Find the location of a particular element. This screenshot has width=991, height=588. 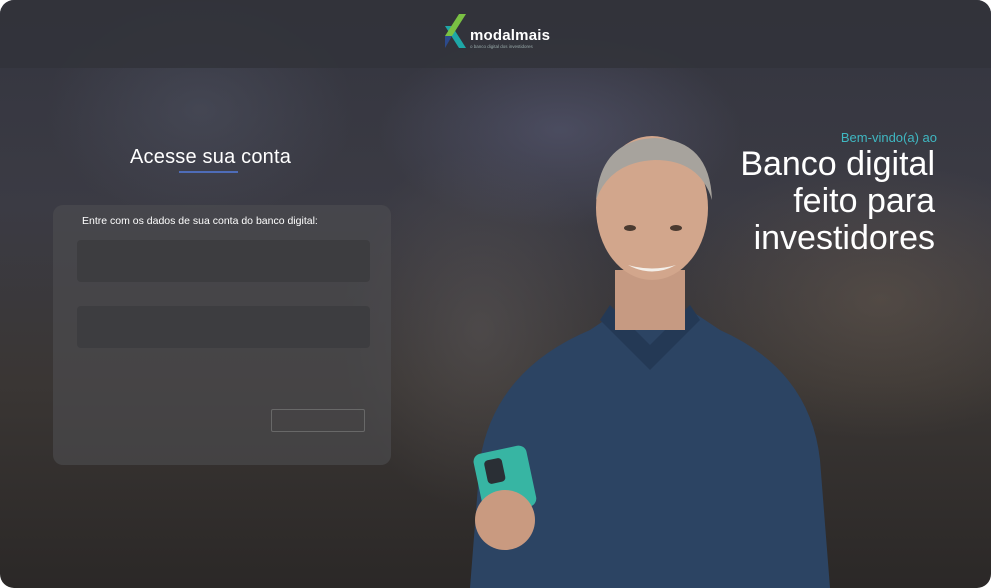

hero-line-3: investidores is located at coordinates (844, 238).